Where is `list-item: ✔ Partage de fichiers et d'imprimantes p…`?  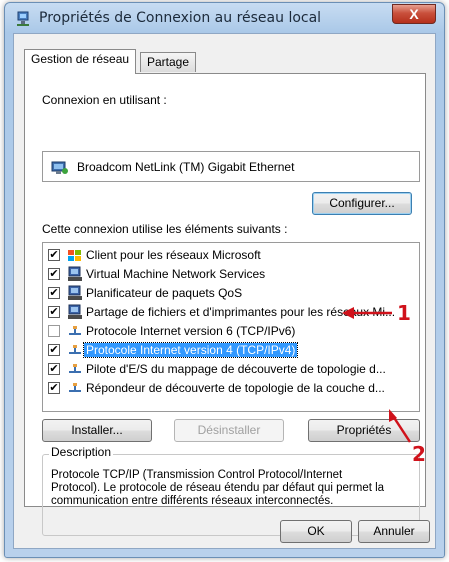
list-item: ✔ Partage de fichiers et d'imprimantes p… is located at coordinates (231, 312).